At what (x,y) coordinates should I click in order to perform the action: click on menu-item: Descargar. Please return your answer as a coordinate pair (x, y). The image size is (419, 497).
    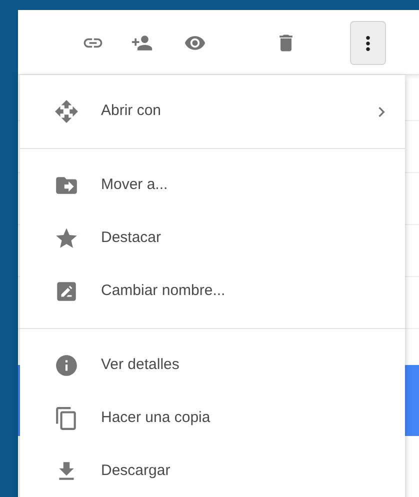
    Looking at the image, I should click on (212, 471).